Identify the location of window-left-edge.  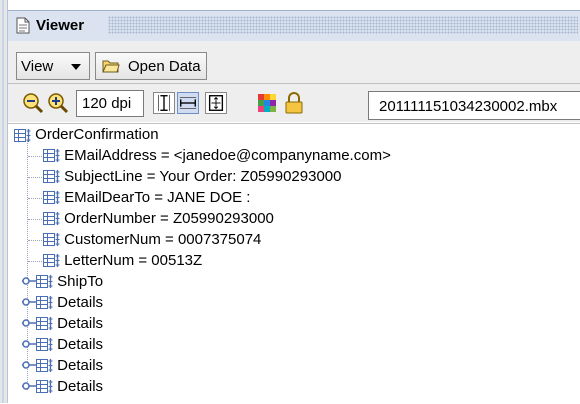
(4, 201).